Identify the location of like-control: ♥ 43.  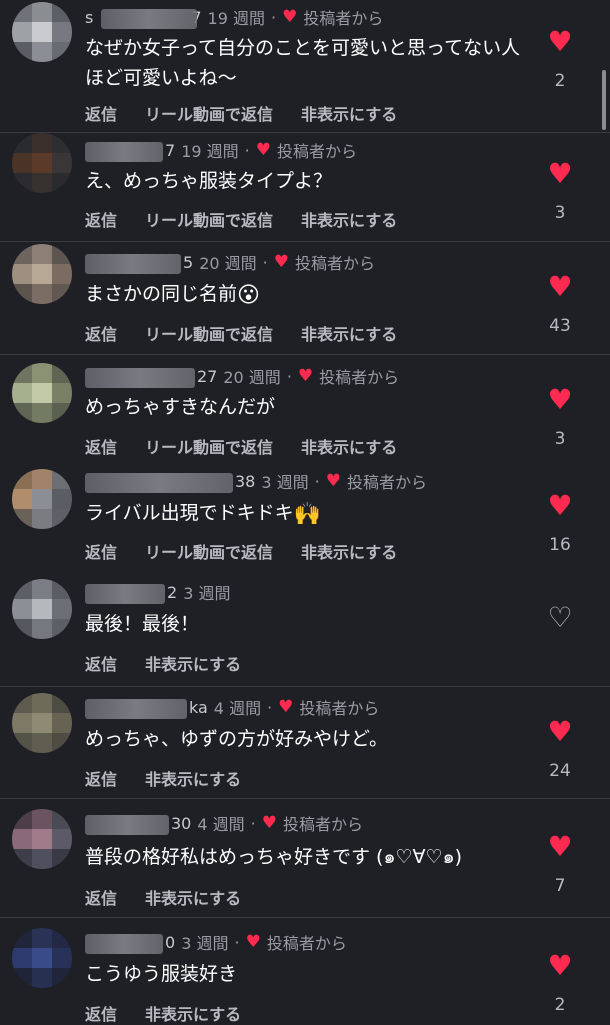
(560, 304).